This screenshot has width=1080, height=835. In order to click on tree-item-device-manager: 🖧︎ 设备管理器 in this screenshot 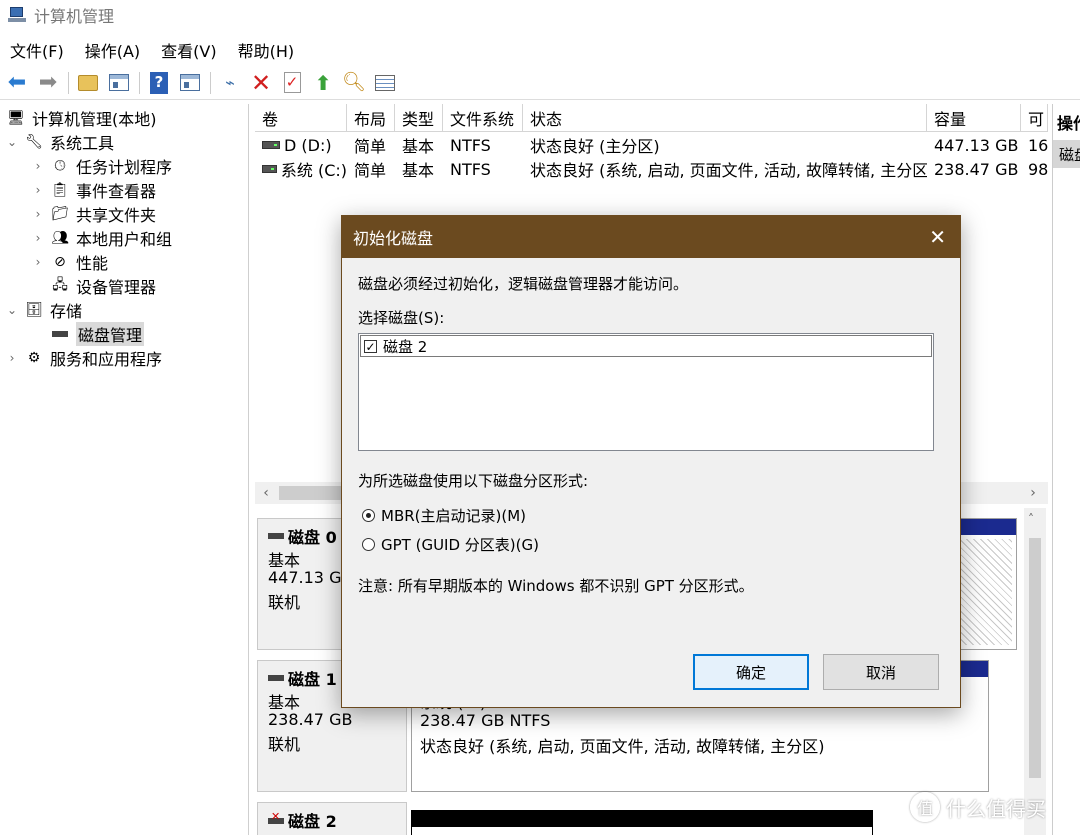, I will do `click(103, 286)`.